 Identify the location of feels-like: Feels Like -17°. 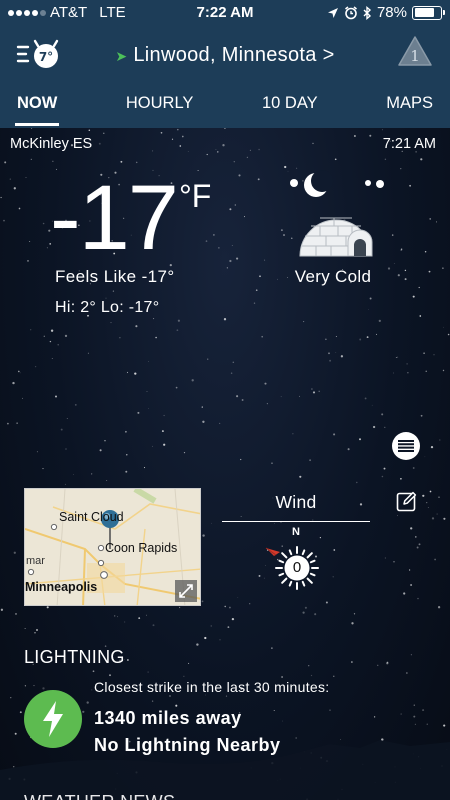
(115, 276).